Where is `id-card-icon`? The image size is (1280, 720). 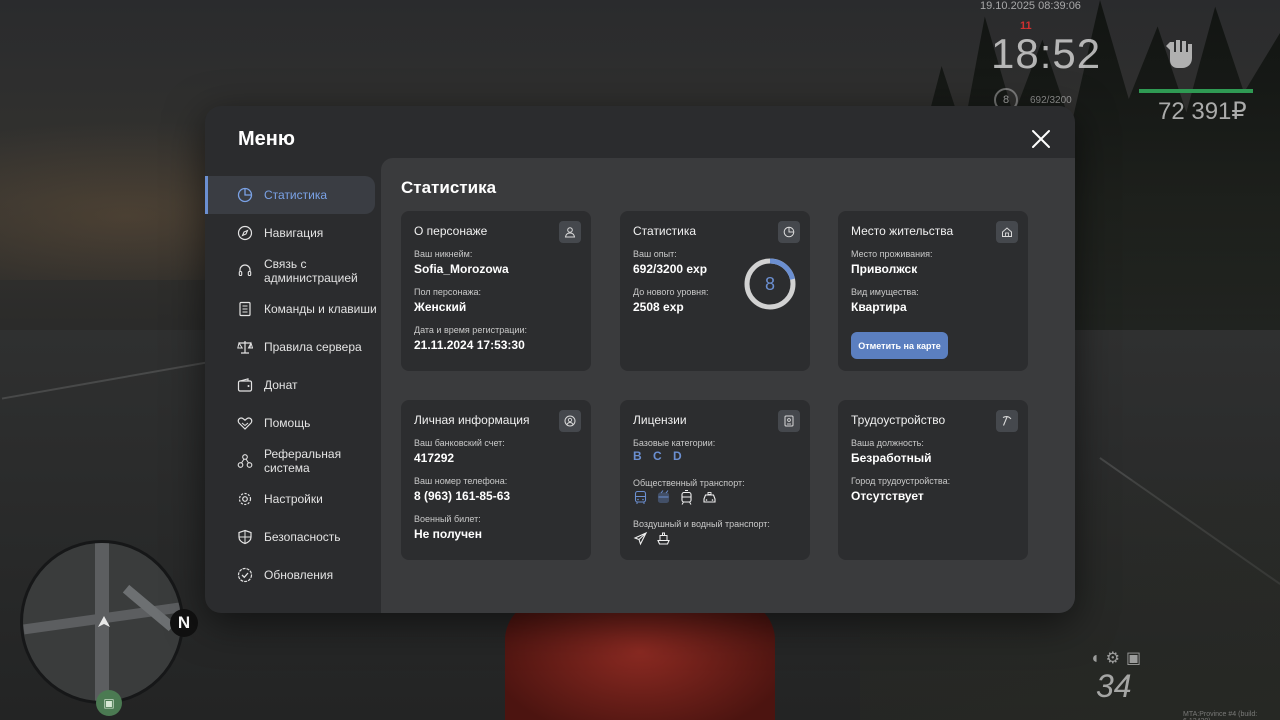 id-card-icon is located at coordinates (789, 421).